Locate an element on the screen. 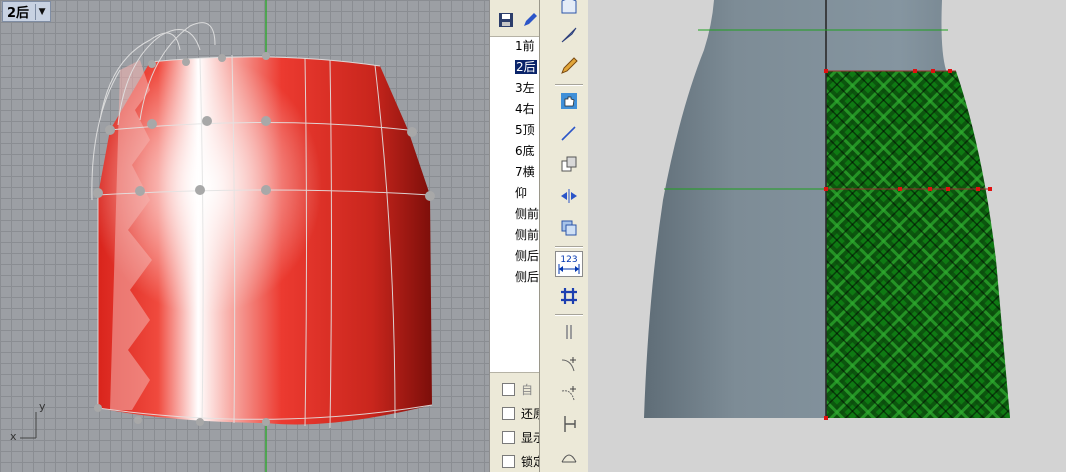  layer-tool-button is located at coordinates (569, 228).